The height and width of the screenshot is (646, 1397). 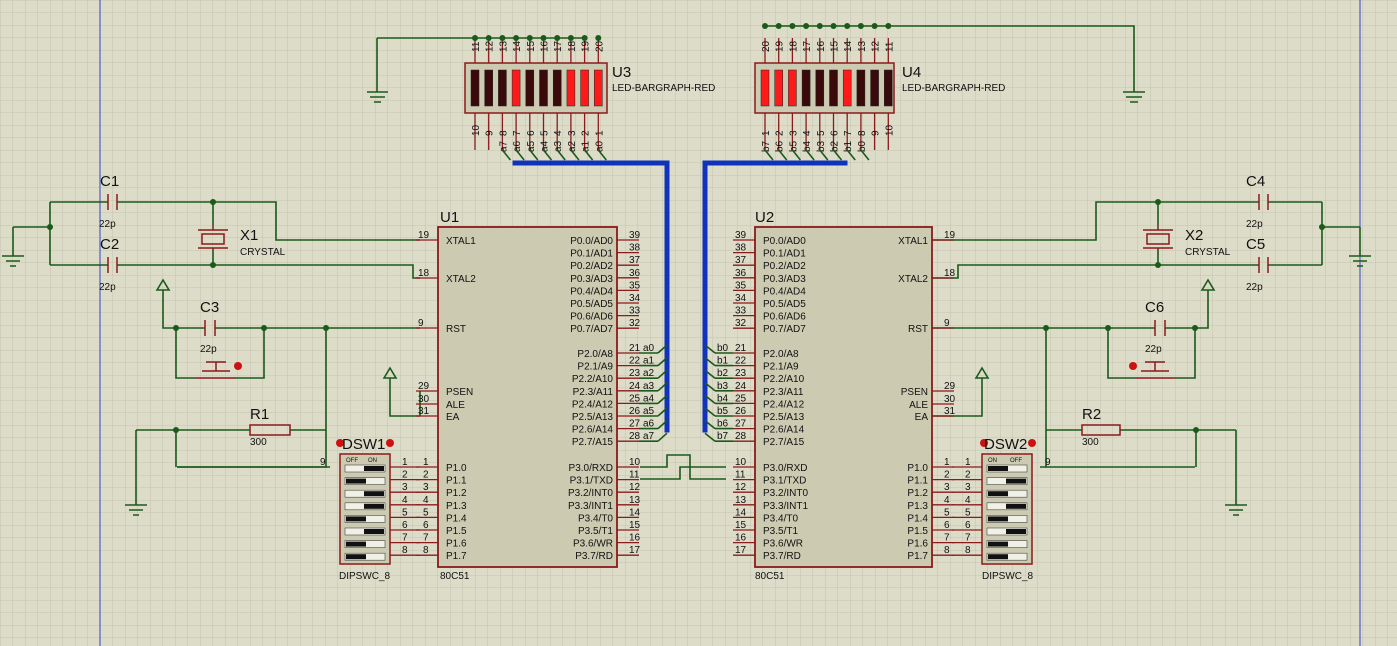 What do you see at coordinates (591, 241) in the screenshot?
I see `u1-pin-label: P0.0/AD0` at bounding box center [591, 241].